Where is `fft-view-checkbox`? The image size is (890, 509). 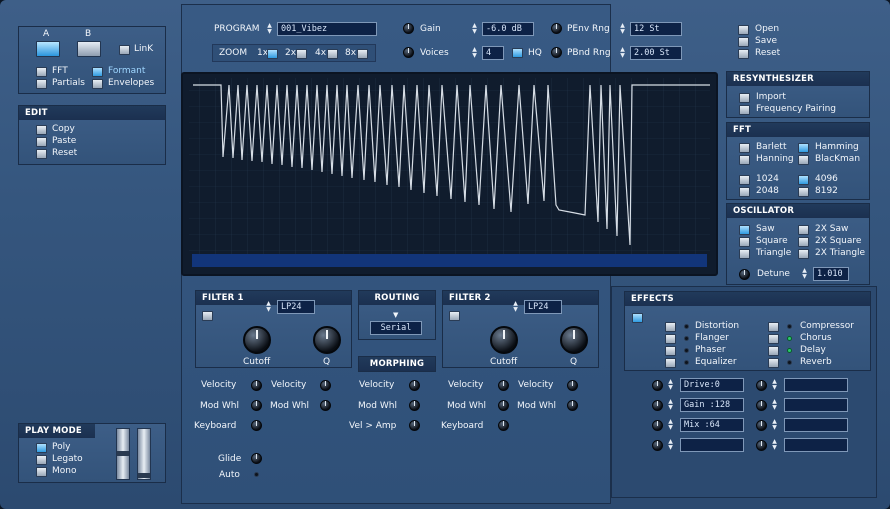 fft-view-checkbox is located at coordinates (41, 72).